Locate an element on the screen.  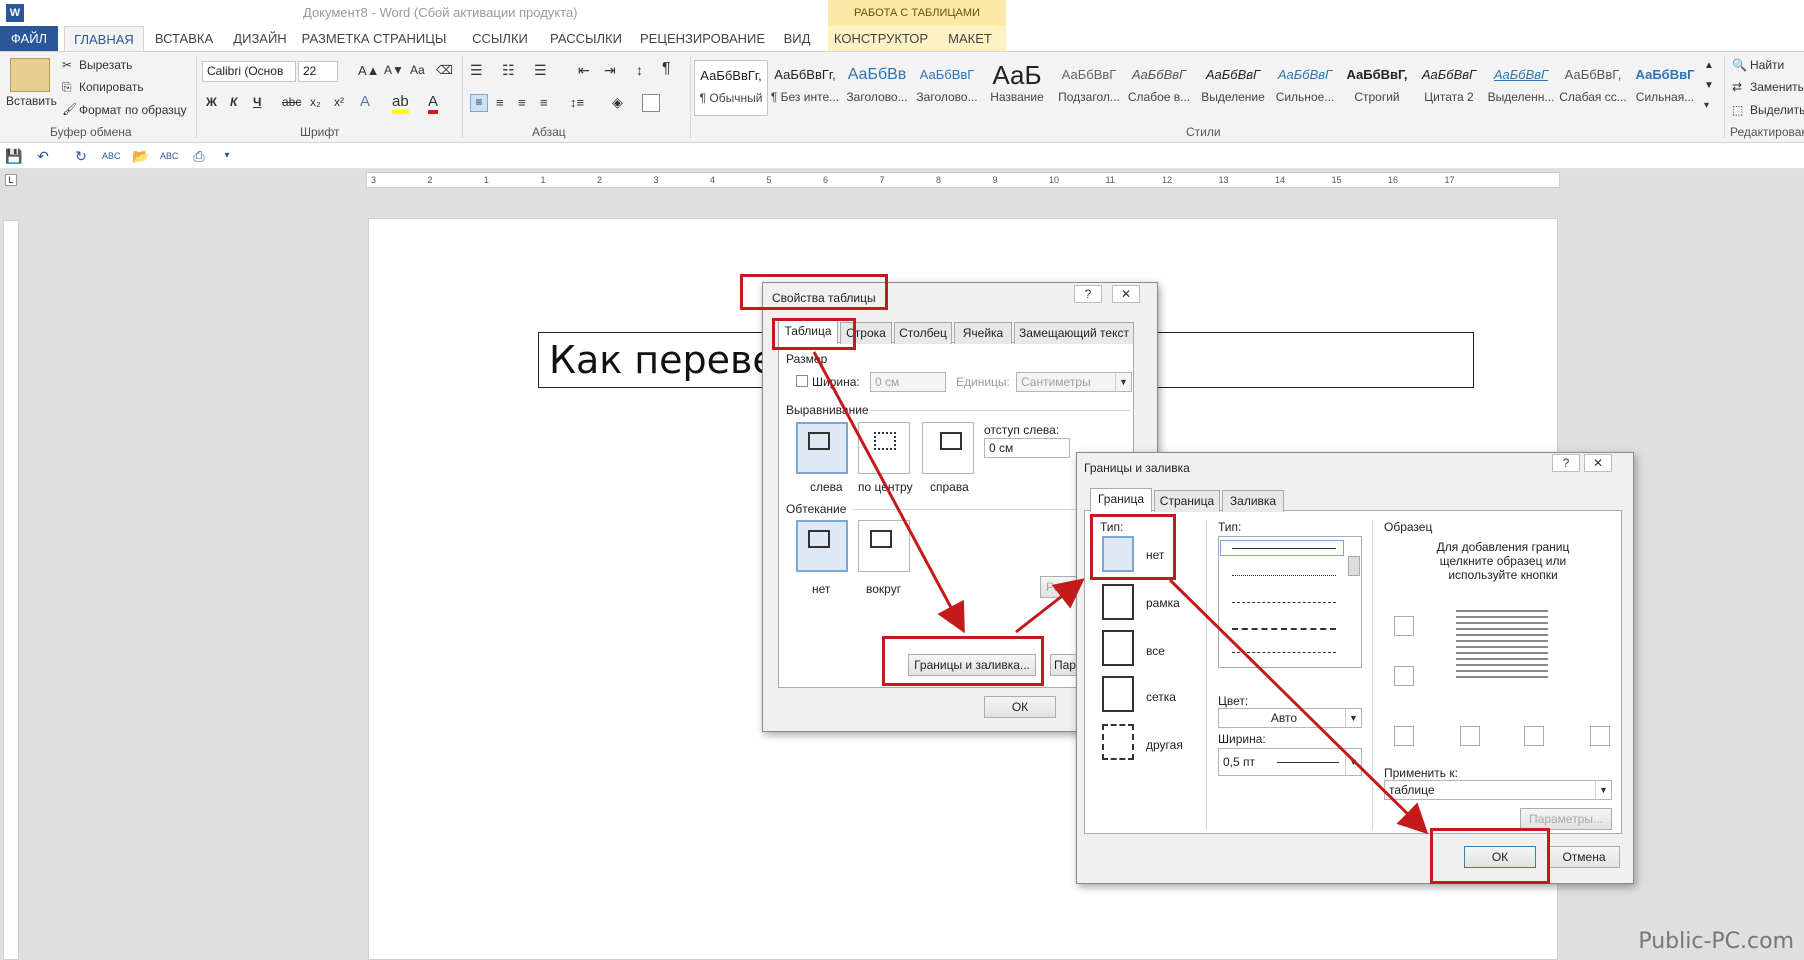
watermark: Public-PC.com is located at coordinates (1716, 941).